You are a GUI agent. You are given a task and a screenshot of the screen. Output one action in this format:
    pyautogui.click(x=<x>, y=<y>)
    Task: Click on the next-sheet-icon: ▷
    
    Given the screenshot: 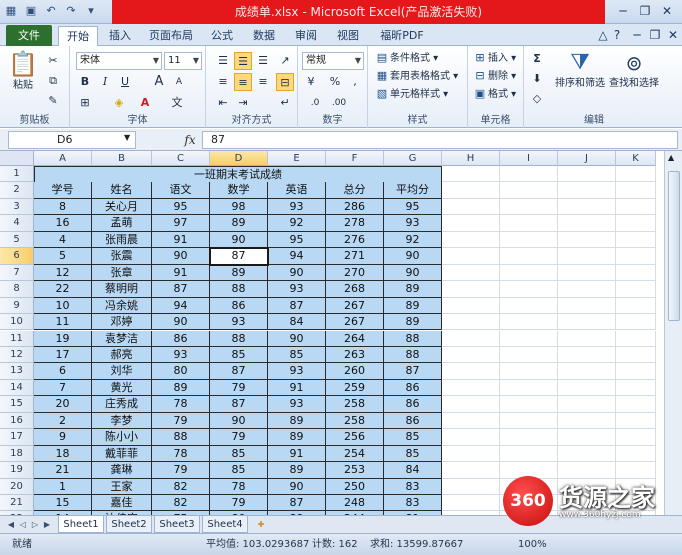 What is the action you would take?
    pyautogui.click(x=35, y=525)
    